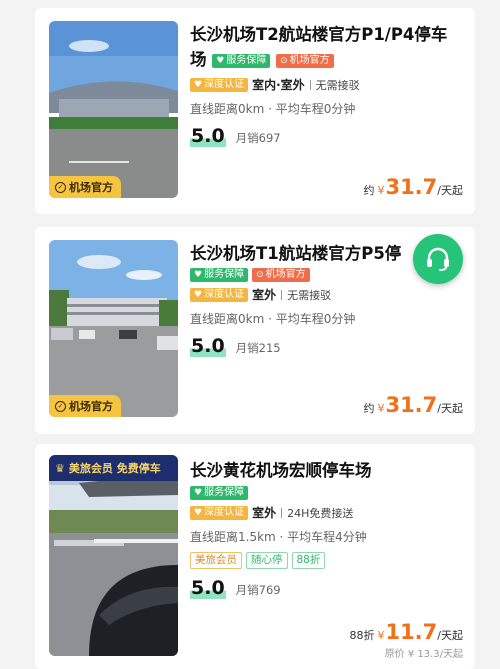 The image size is (500, 669). Describe the element at coordinates (362, 635) in the screenshot. I see `discount-label: 88折` at that location.